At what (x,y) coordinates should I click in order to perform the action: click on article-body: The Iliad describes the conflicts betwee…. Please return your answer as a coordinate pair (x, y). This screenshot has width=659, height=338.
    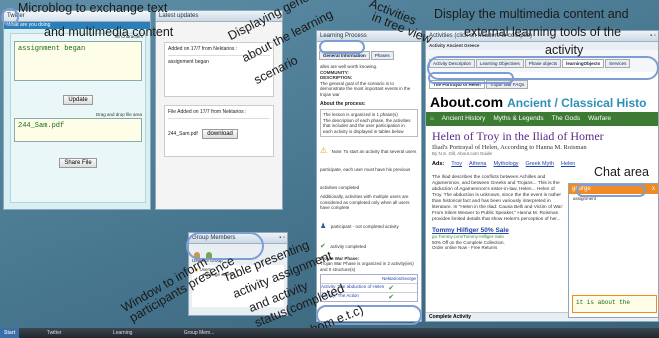
    Looking at the image, I should click on (498, 198).